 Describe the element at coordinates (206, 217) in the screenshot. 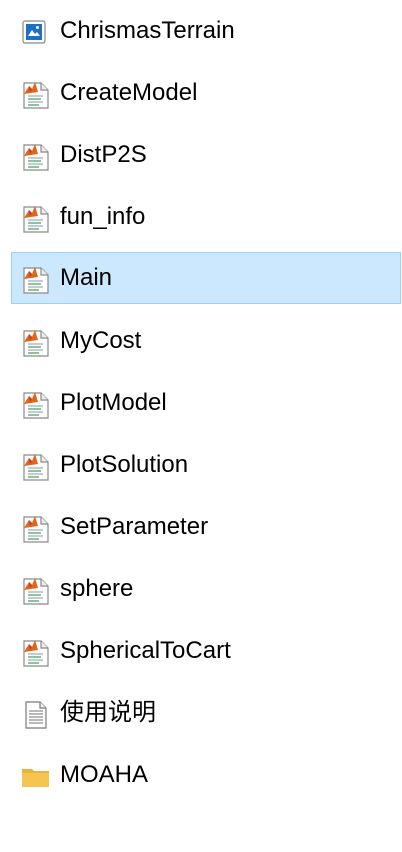

I see `file-item-fun-info: fun_info` at that location.